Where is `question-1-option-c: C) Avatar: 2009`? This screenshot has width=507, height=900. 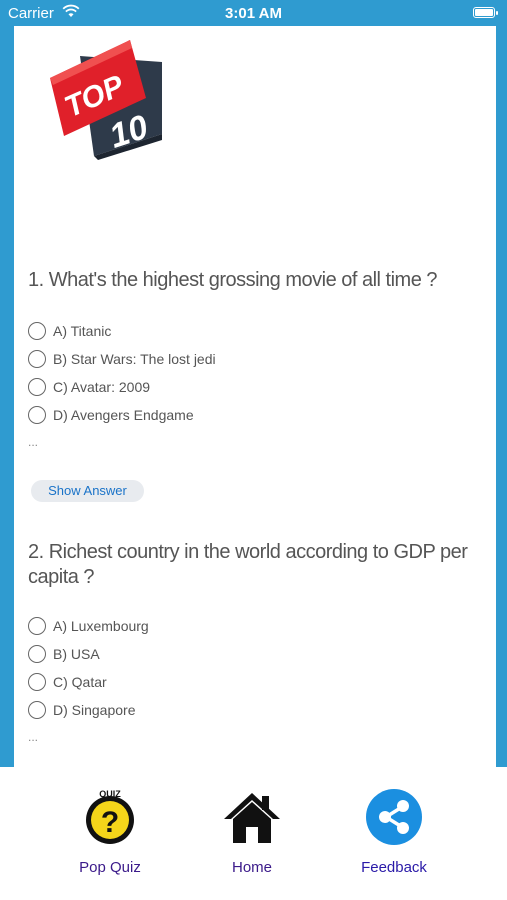
question-1-option-c: C) Avatar: 2009 is located at coordinates (89, 387).